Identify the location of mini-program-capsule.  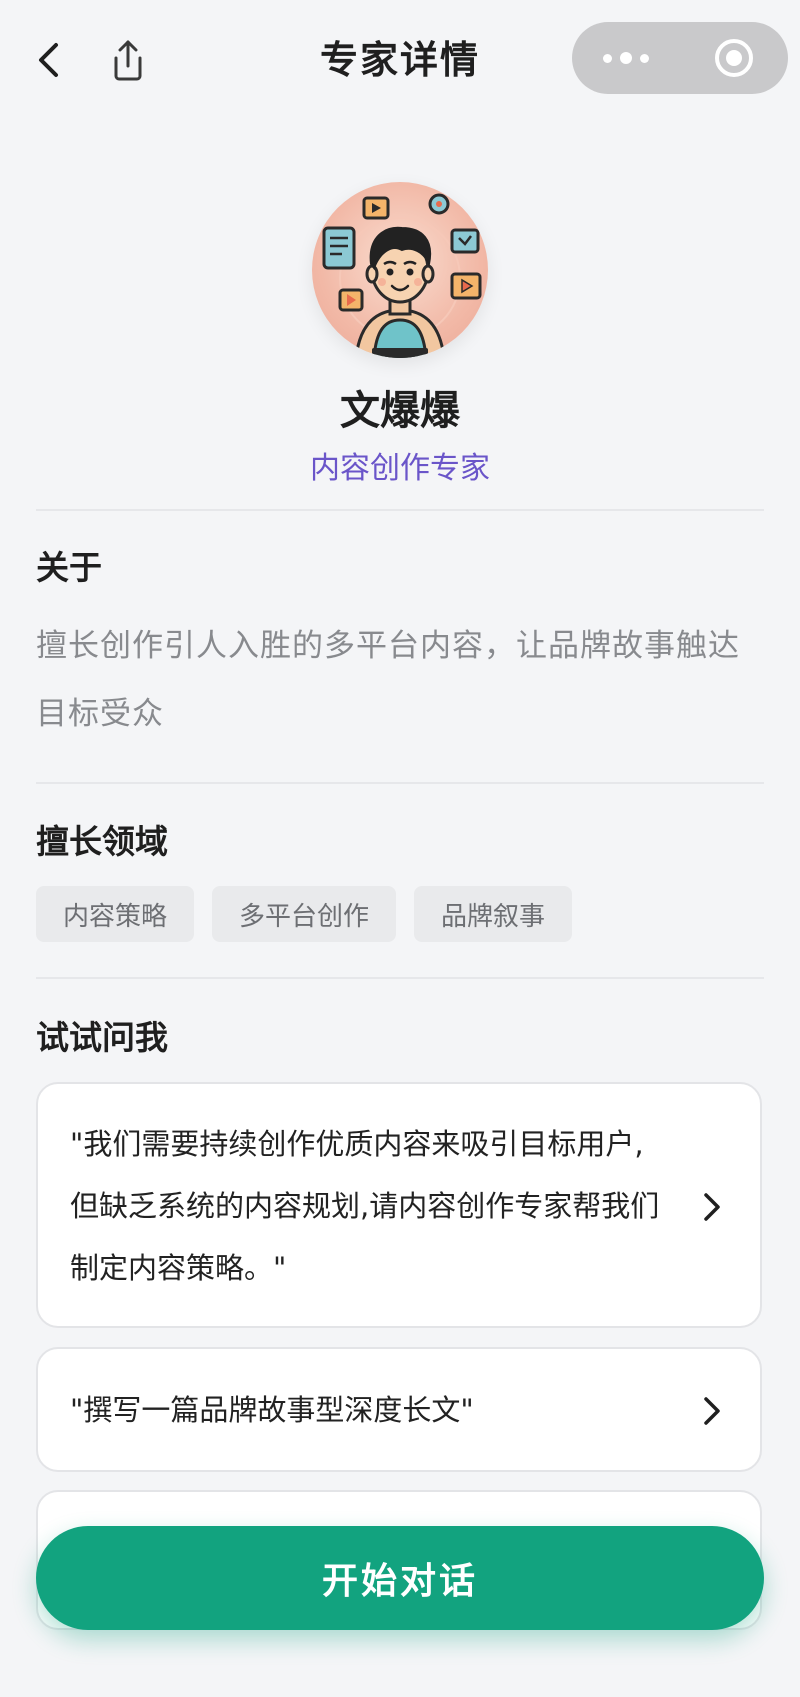
(680, 58).